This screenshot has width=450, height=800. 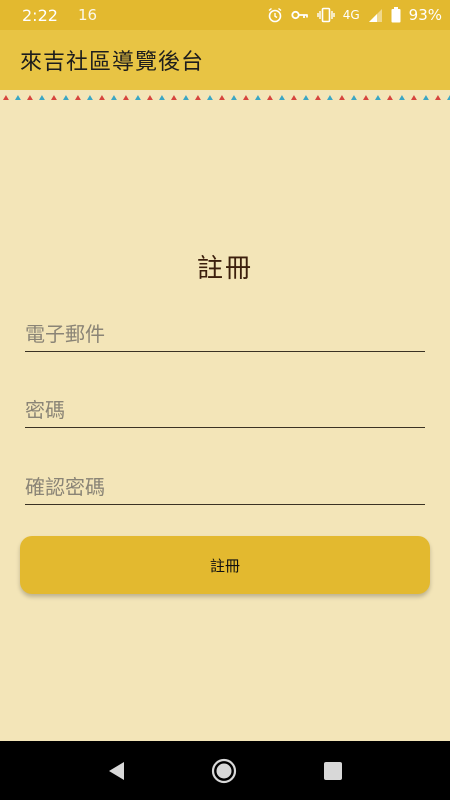 I want to click on password-field, so click(x=225, y=407).